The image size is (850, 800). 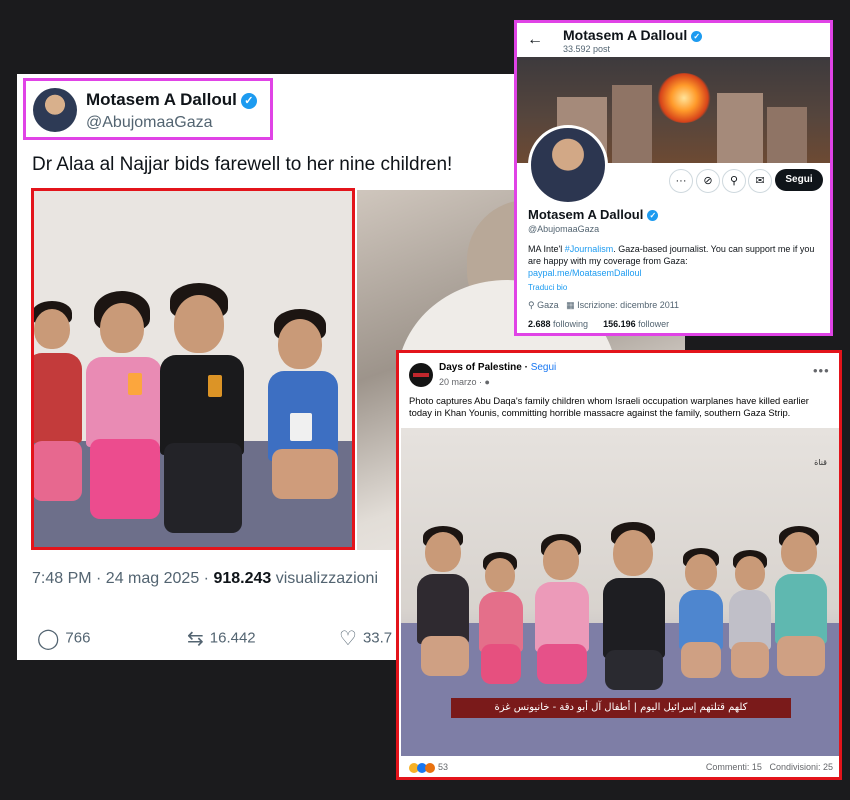 What do you see at coordinates (221, 638) in the screenshot?
I see `retweet-button: ⇆ 16.442` at bounding box center [221, 638].